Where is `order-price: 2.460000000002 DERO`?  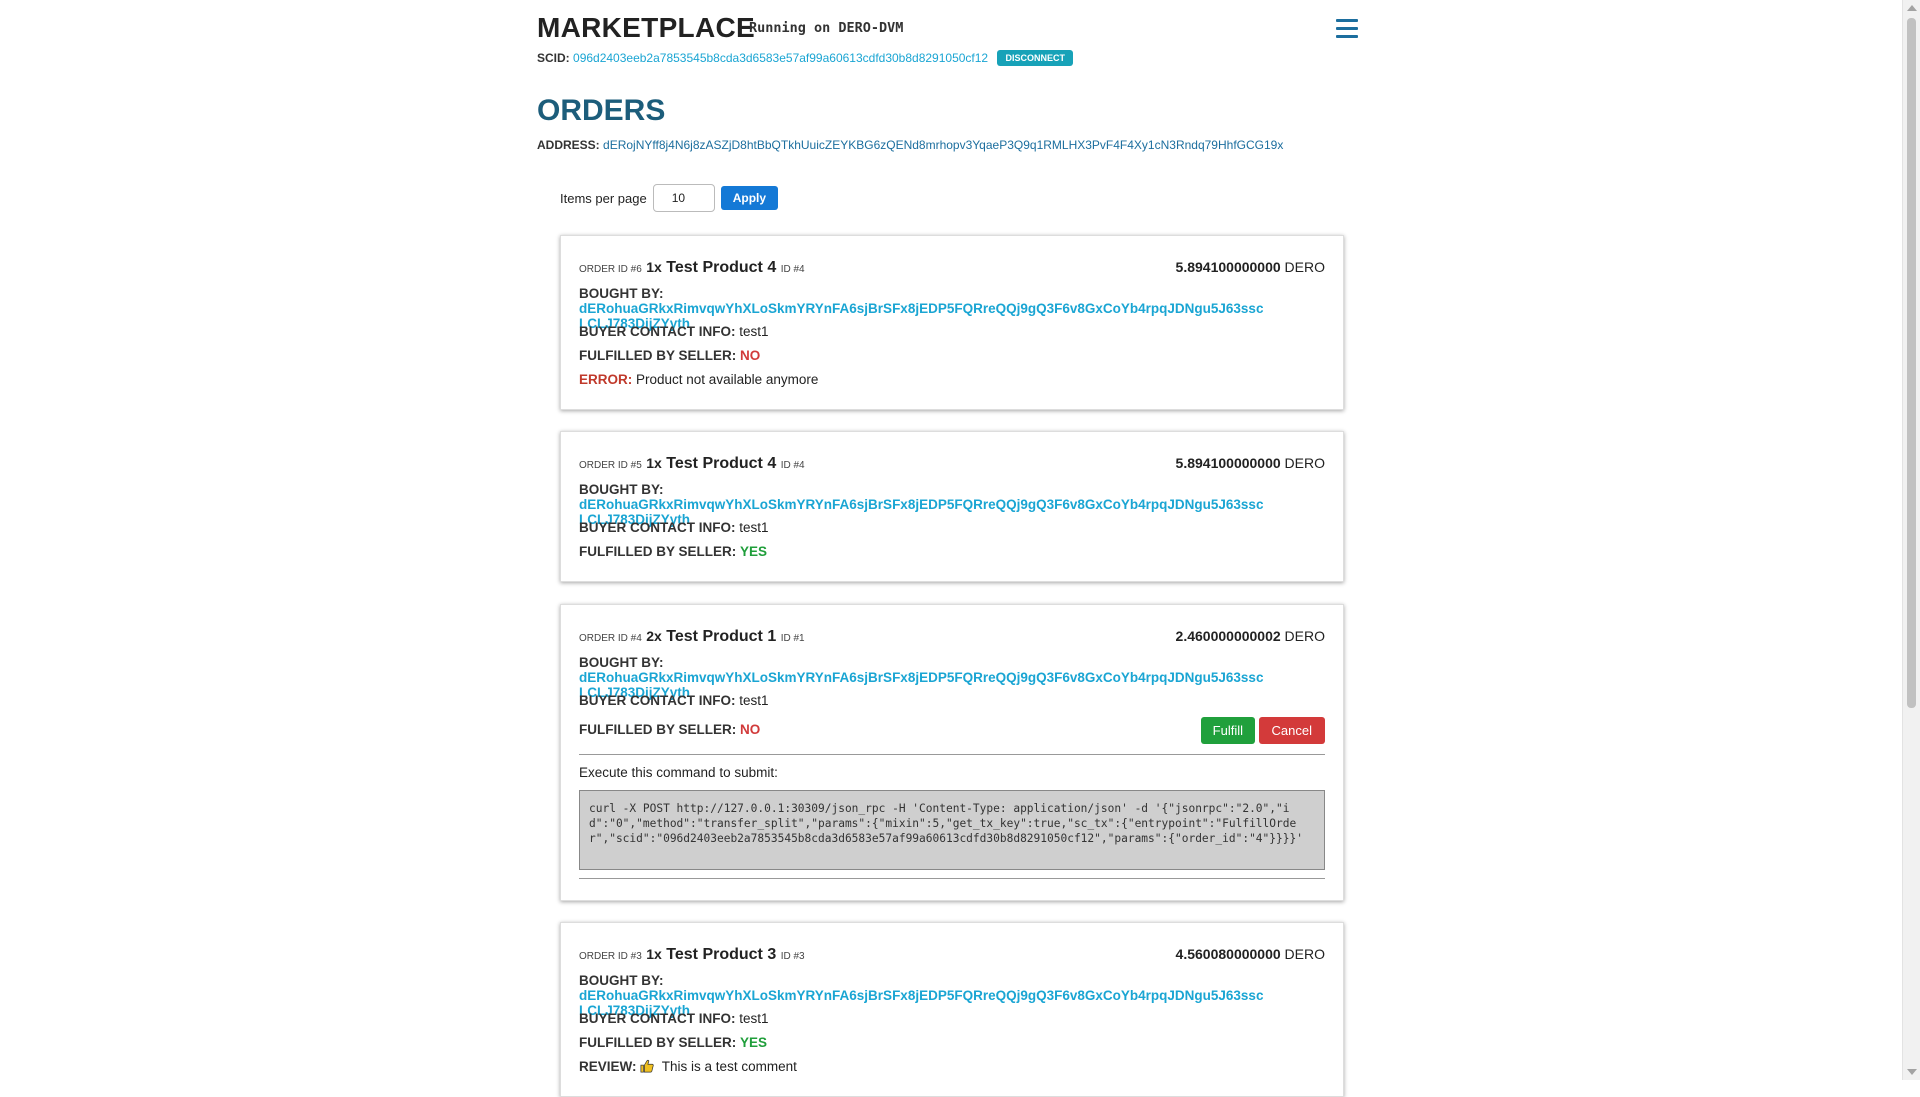 order-price: 2.460000000002 DERO is located at coordinates (1250, 636).